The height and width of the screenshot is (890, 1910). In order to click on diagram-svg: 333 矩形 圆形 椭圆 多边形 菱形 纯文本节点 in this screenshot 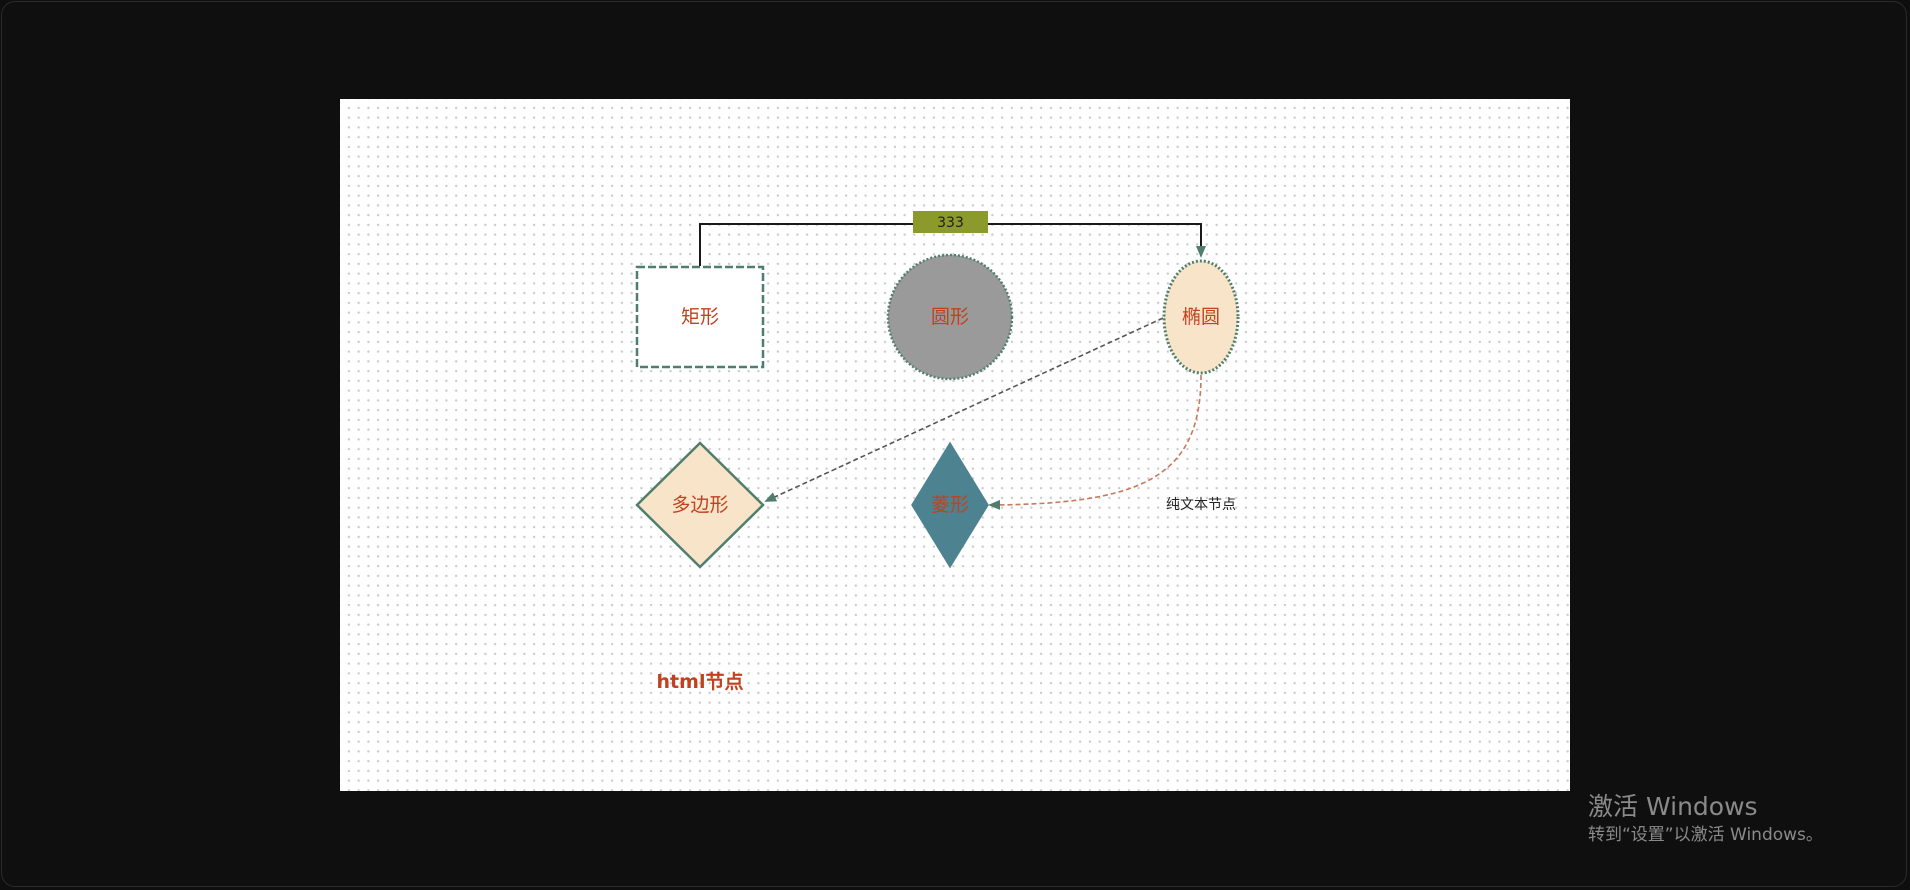, I will do `click(937, 390)`.